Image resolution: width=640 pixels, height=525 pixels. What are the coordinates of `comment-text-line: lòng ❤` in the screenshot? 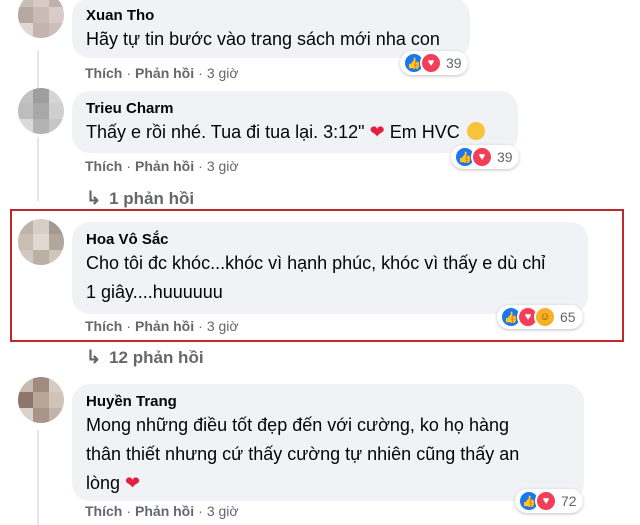 It's located at (113, 483).